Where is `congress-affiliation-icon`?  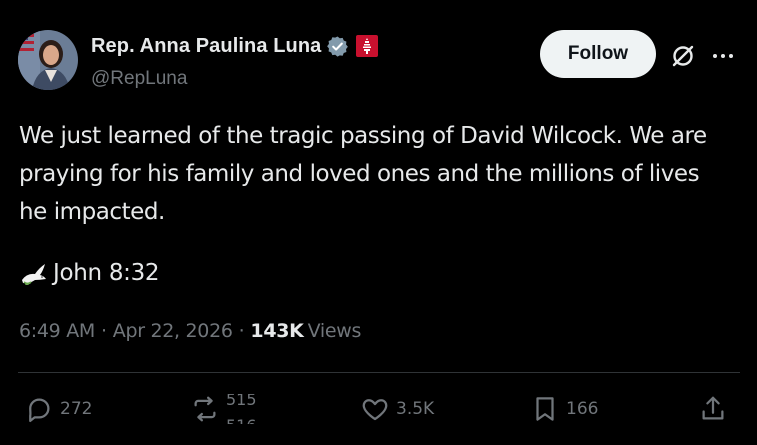
congress-affiliation-icon is located at coordinates (367, 46).